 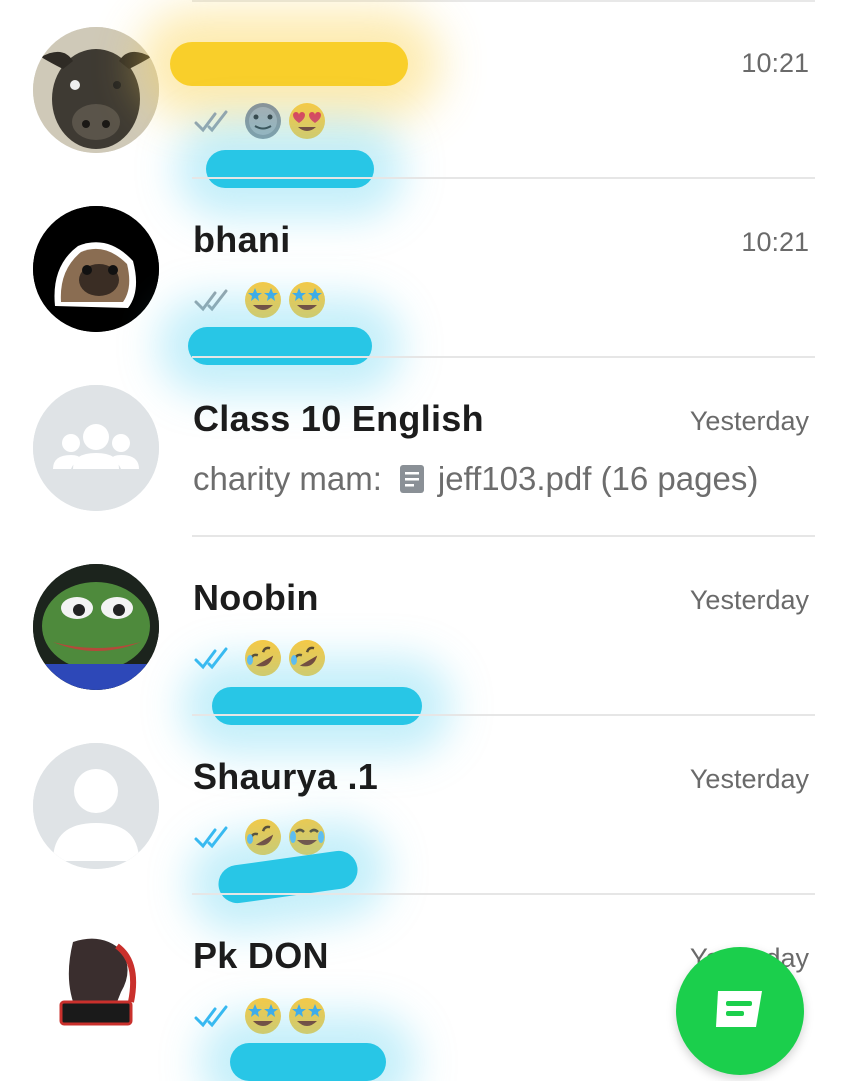 I want to click on message-sender: charity mam:, so click(x=287, y=478).